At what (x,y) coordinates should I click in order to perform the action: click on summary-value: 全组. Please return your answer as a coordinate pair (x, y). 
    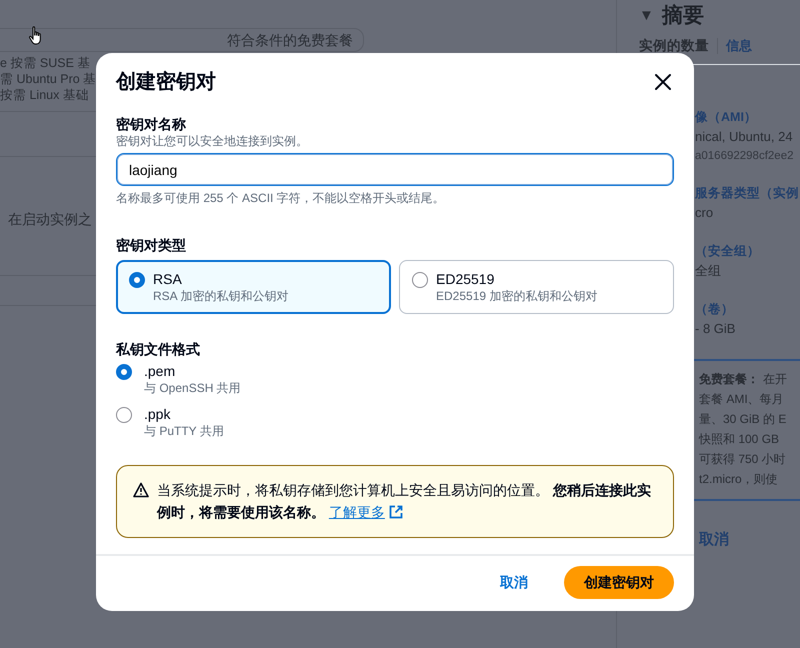
    Looking at the image, I should click on (708, 271).